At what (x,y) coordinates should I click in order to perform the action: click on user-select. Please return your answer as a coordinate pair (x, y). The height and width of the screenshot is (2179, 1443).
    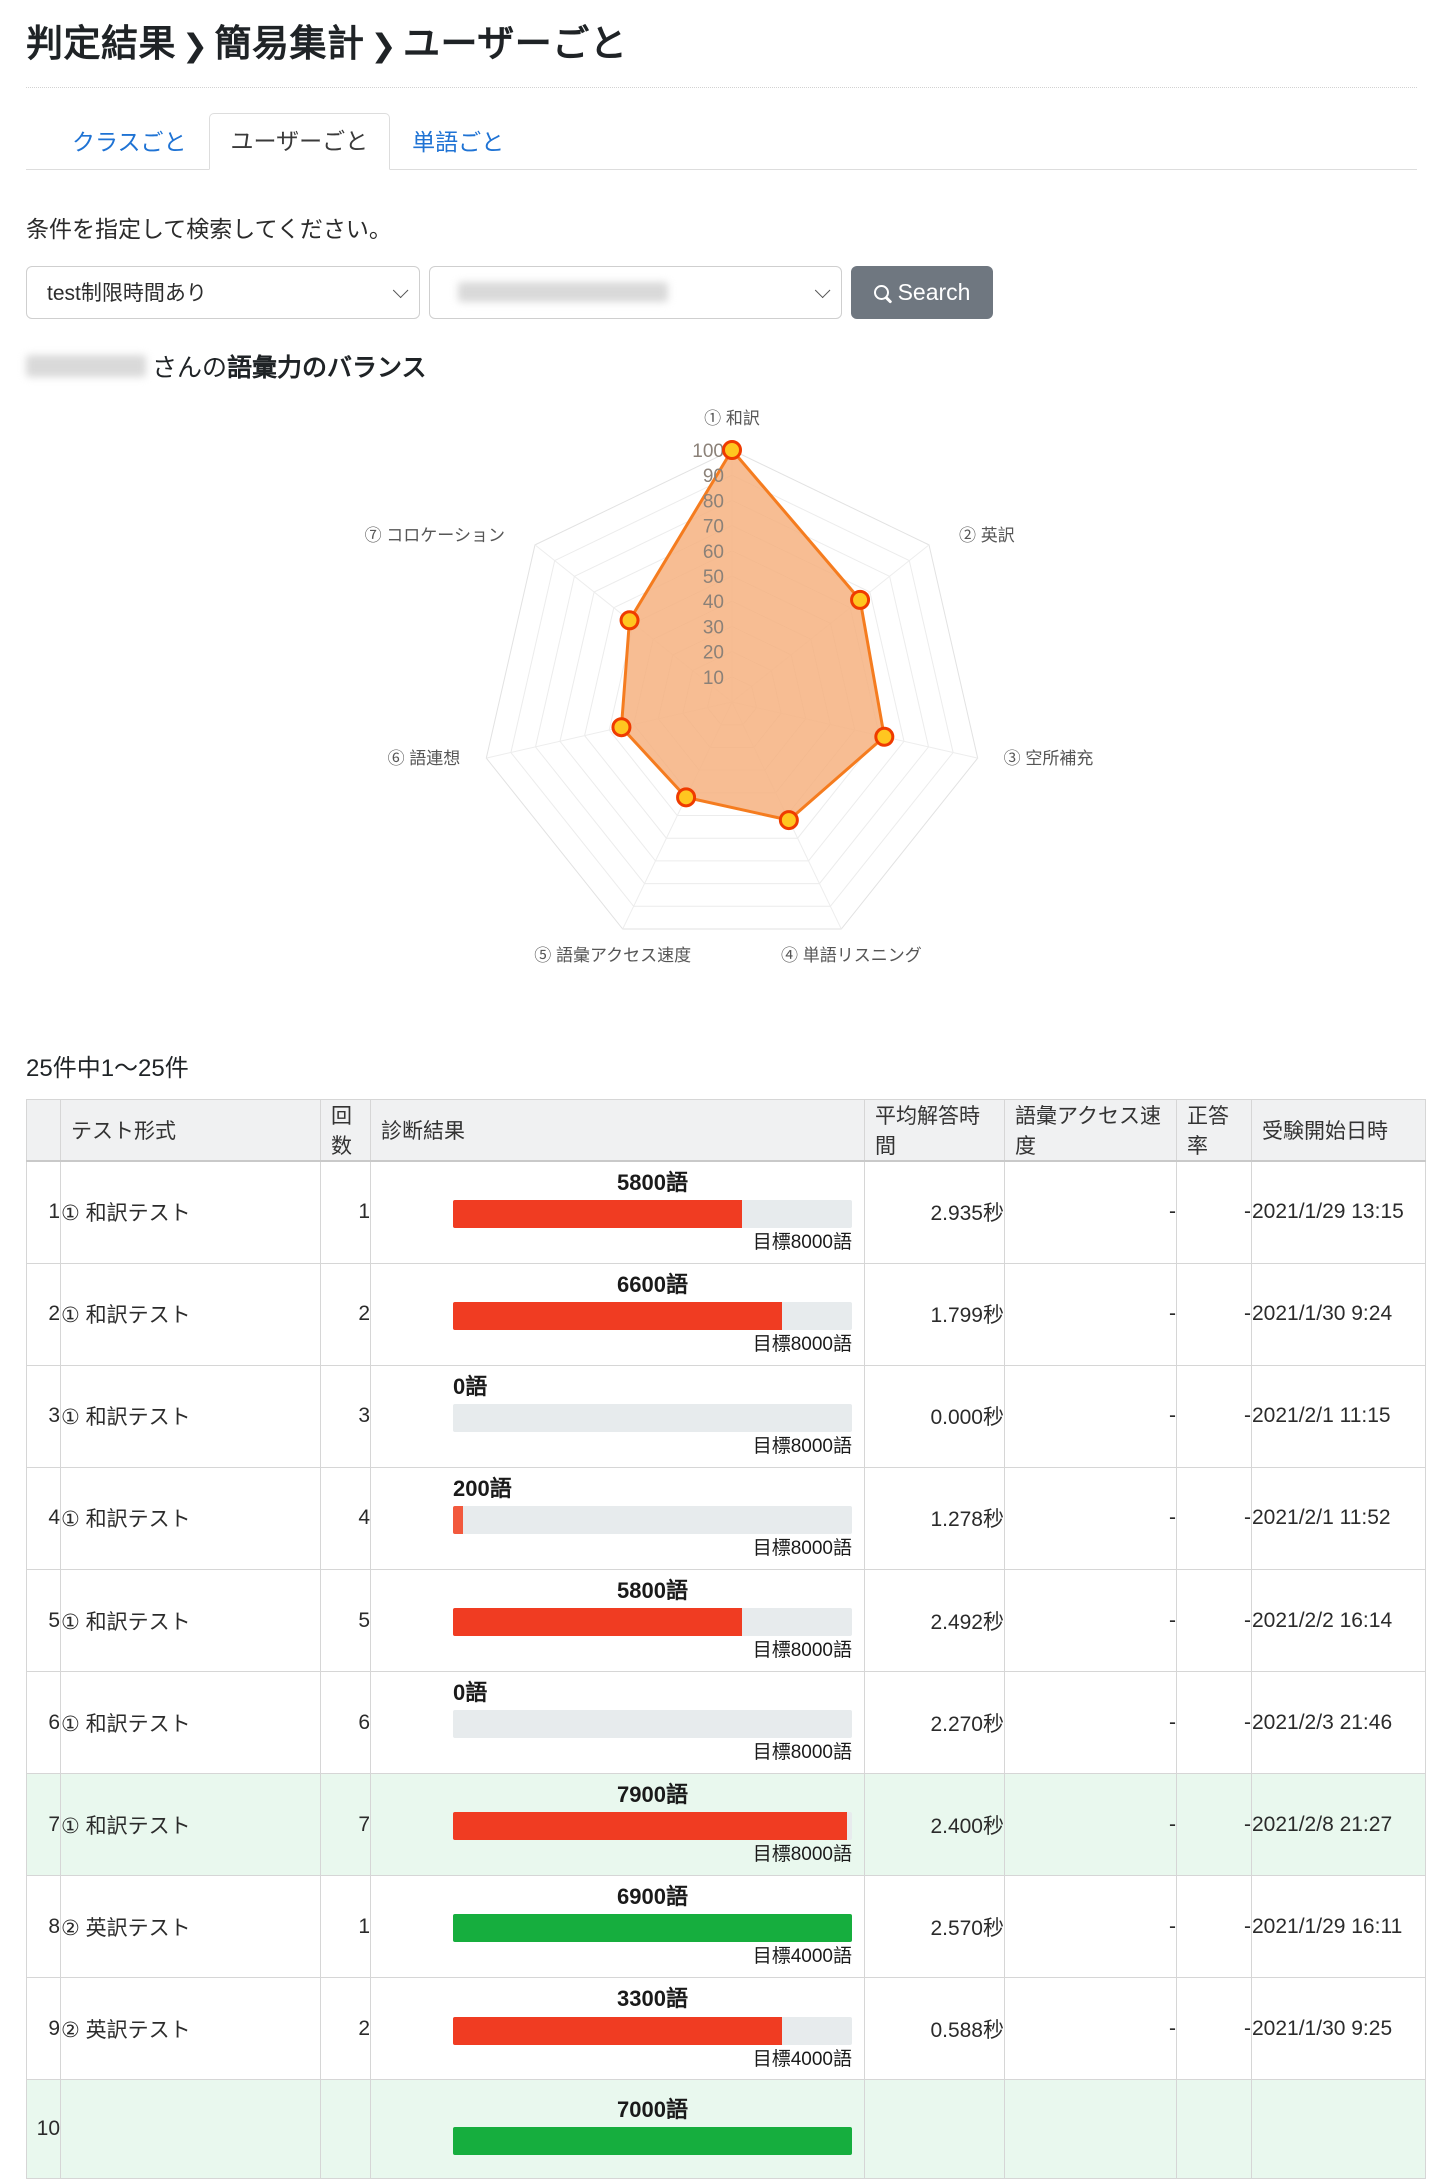
    Looking at the image, I should click on (635, 292).